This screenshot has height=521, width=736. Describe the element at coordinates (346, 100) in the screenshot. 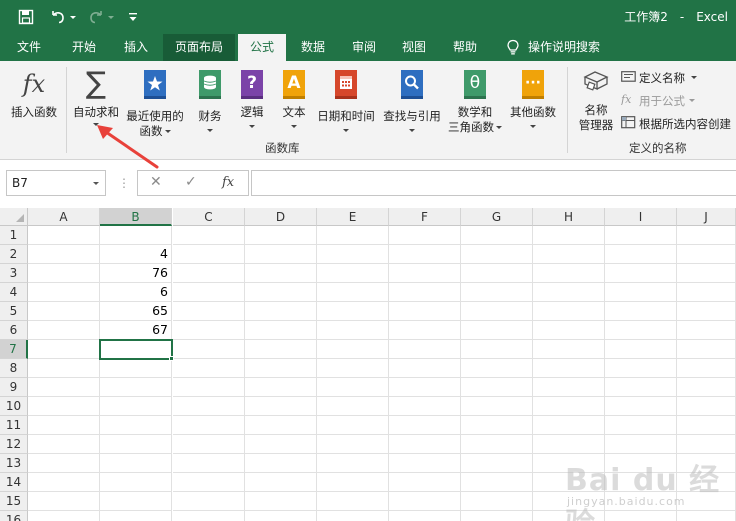

I see `date-time-button: 日期和时间` at that location.